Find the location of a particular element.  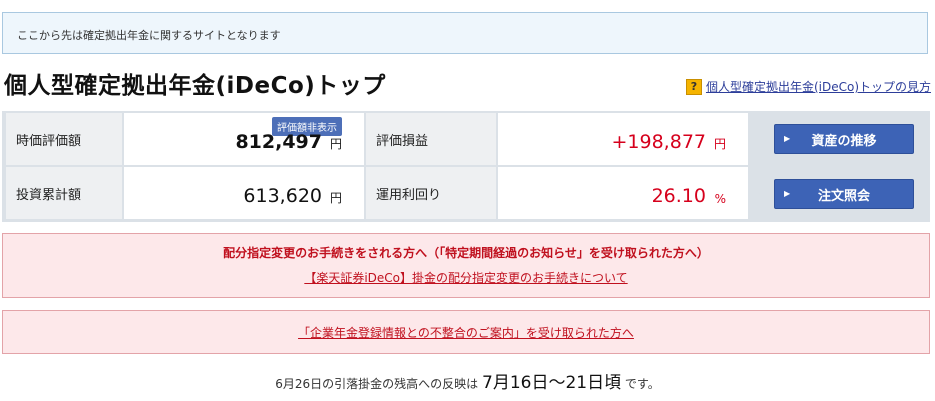

order-inquiry-label: 注文照会 is located at coordinates (843, 196).